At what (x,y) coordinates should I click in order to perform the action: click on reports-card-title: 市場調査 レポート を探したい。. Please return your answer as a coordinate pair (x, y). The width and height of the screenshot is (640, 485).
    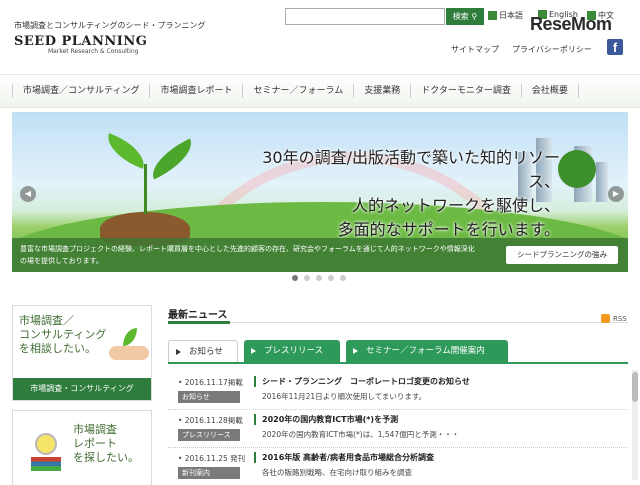
    Looking at the image, I should click on (106, 443).